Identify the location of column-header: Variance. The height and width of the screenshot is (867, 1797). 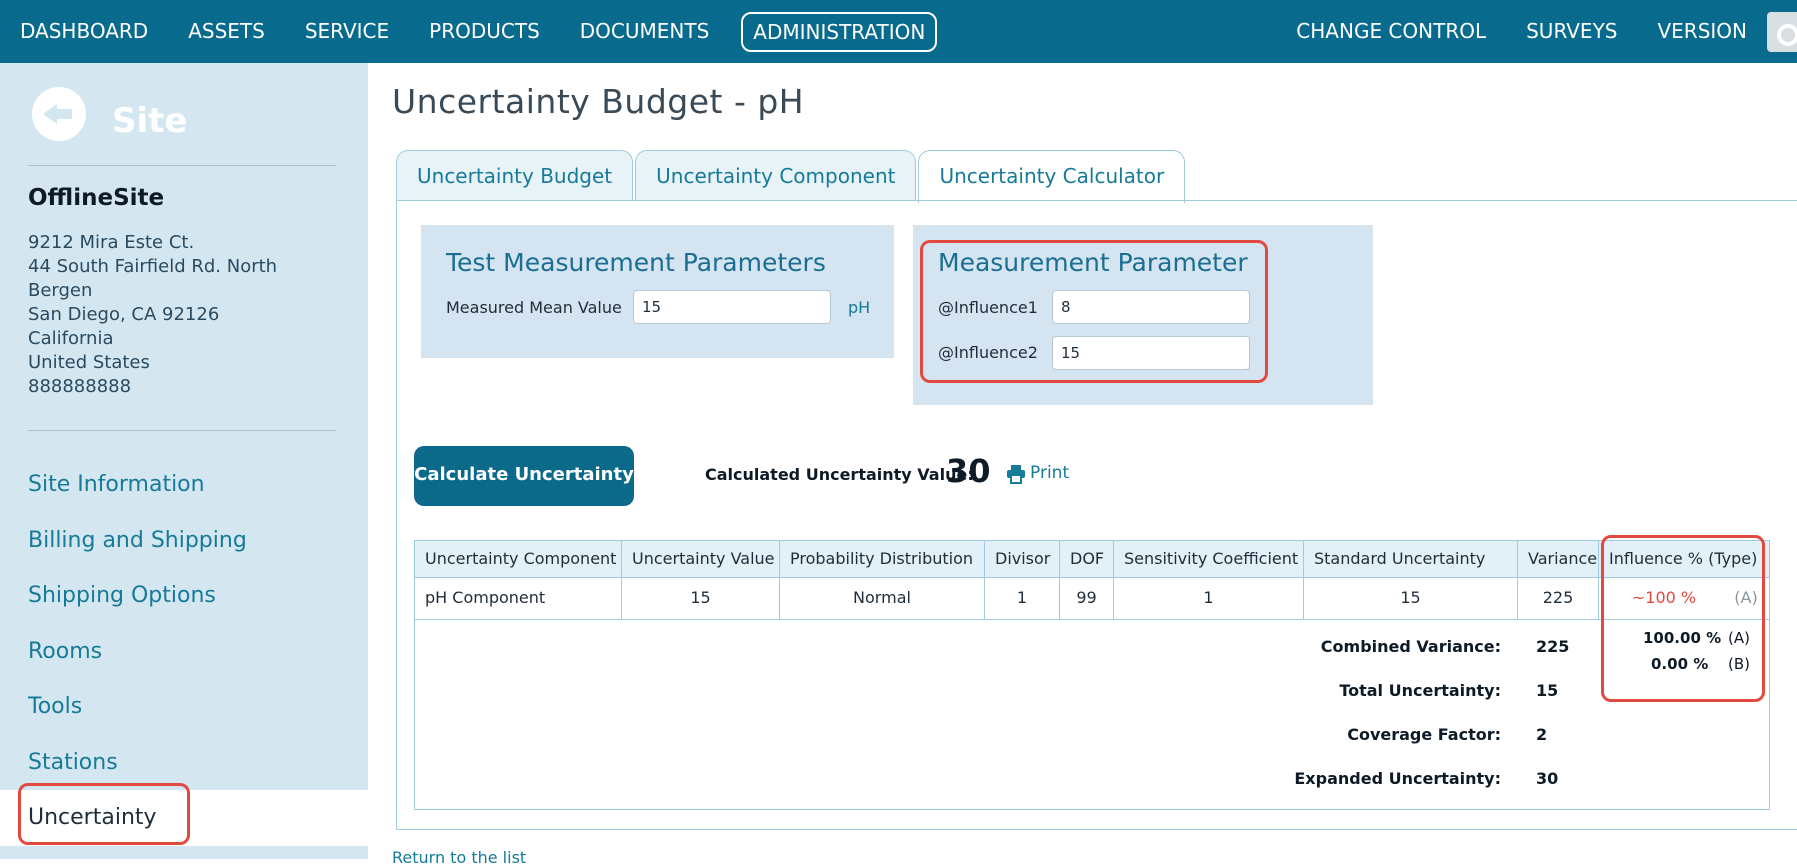
(1558, 559).